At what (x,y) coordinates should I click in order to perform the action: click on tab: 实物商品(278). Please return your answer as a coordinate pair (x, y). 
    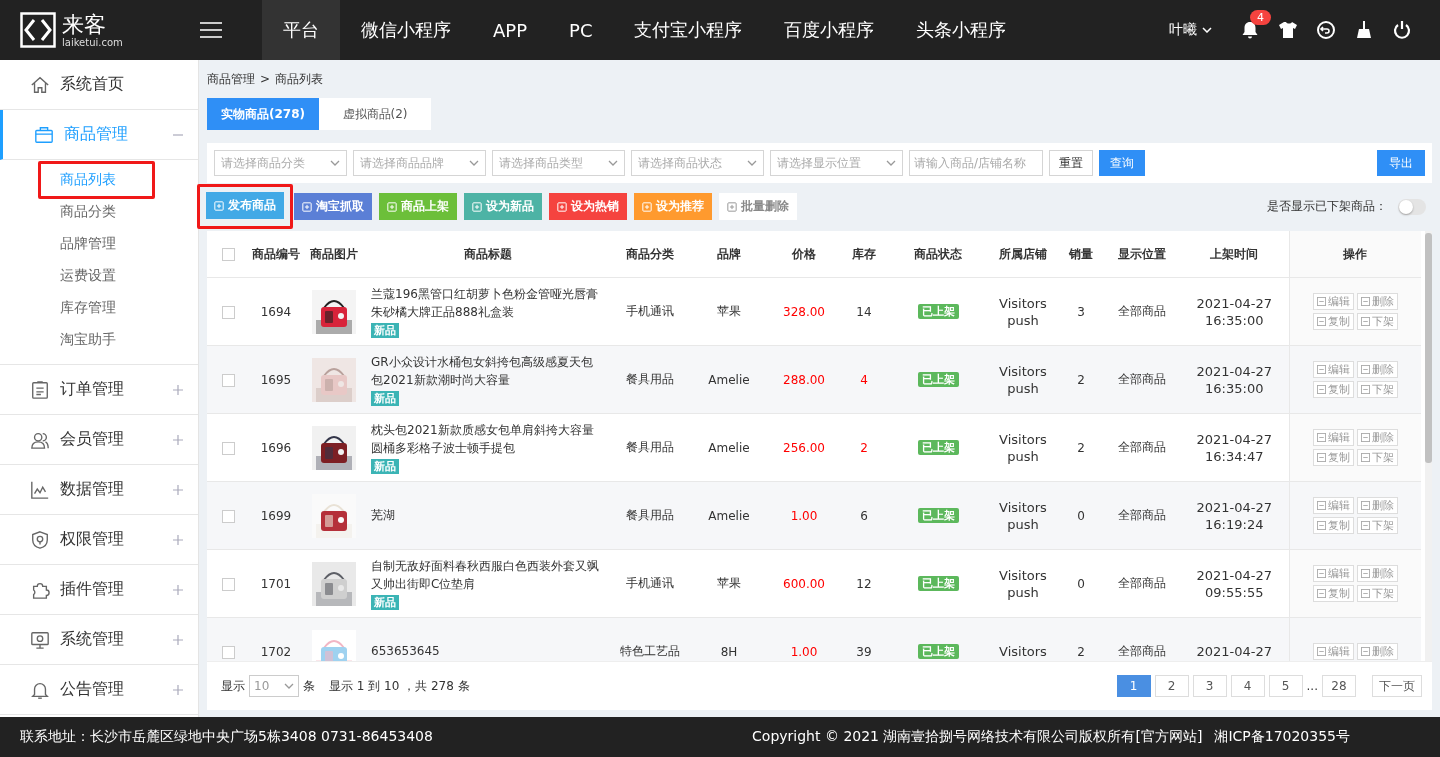
    Looking at the image, I should click on (263, 114).